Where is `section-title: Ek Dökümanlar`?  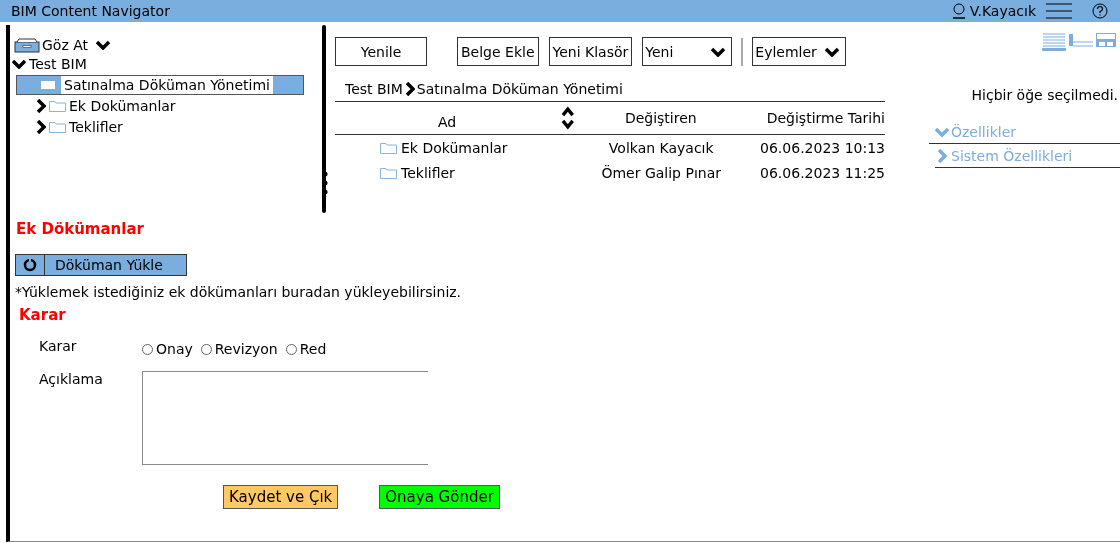 section-title: Ek Dökümanlar is located at coordinates (80, 229).